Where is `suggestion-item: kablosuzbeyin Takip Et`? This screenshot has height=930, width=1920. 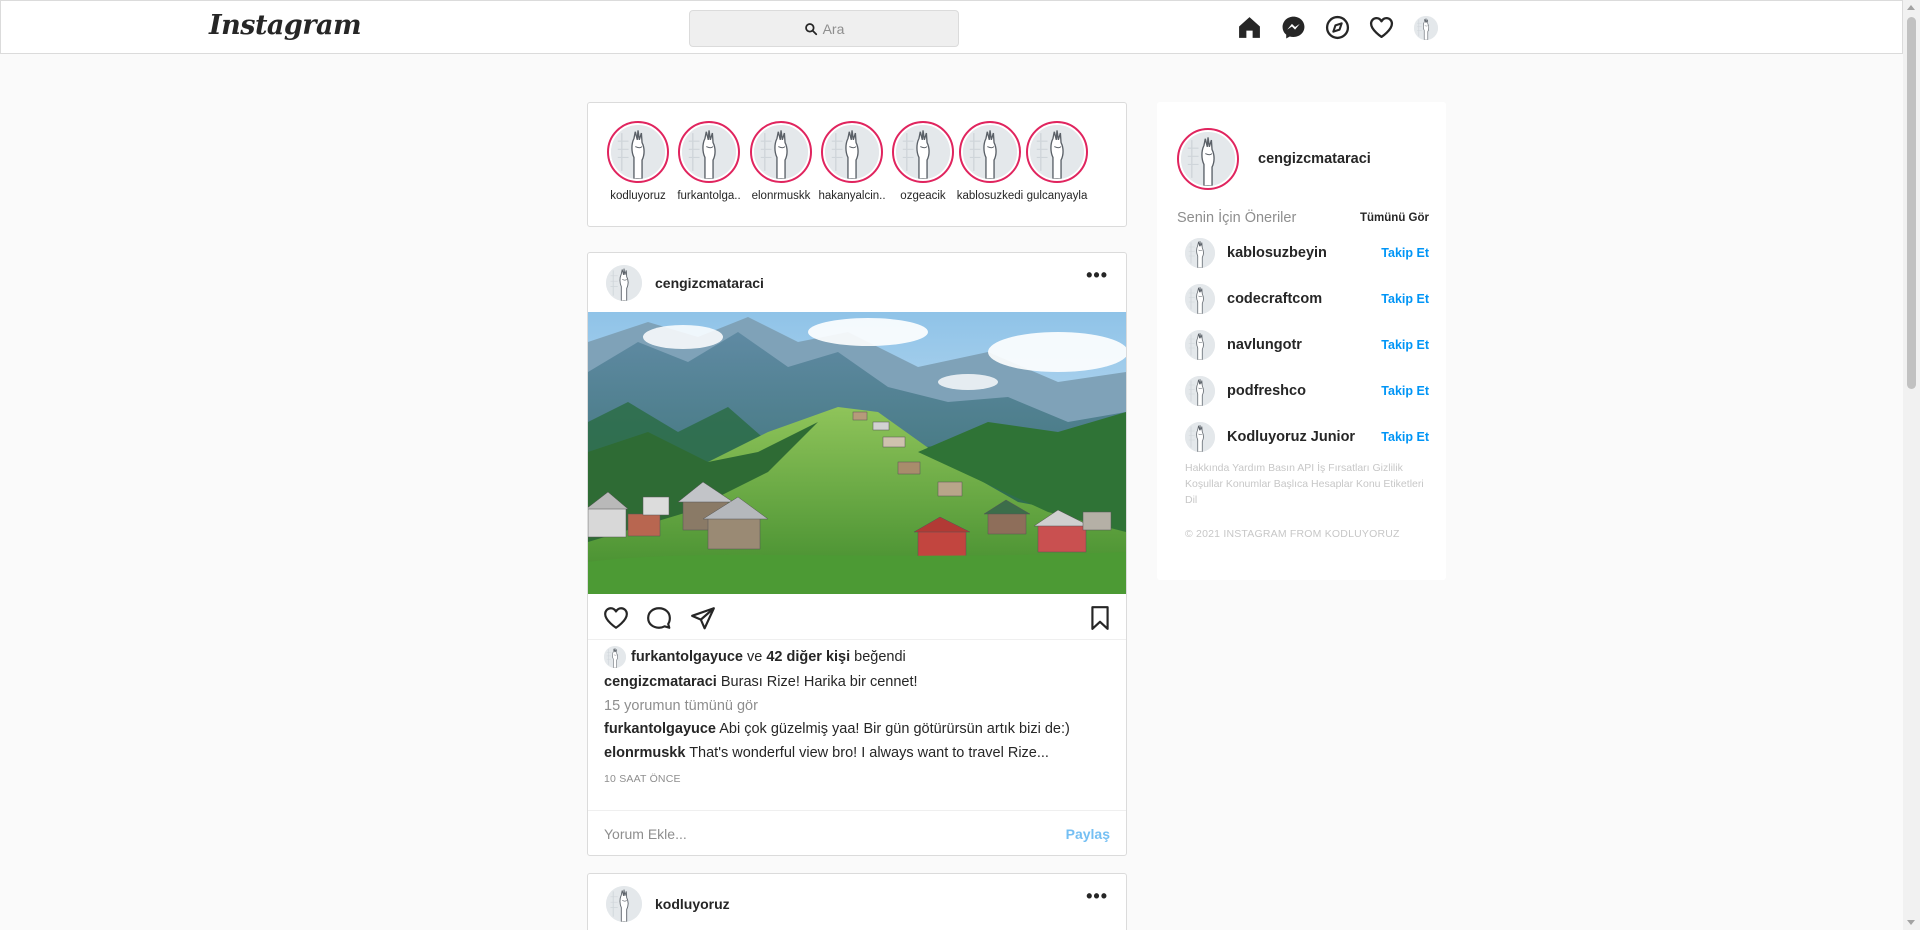
suggestion-item: kablosuzbeyin Takip Et is located at coordinates (1307, 253).